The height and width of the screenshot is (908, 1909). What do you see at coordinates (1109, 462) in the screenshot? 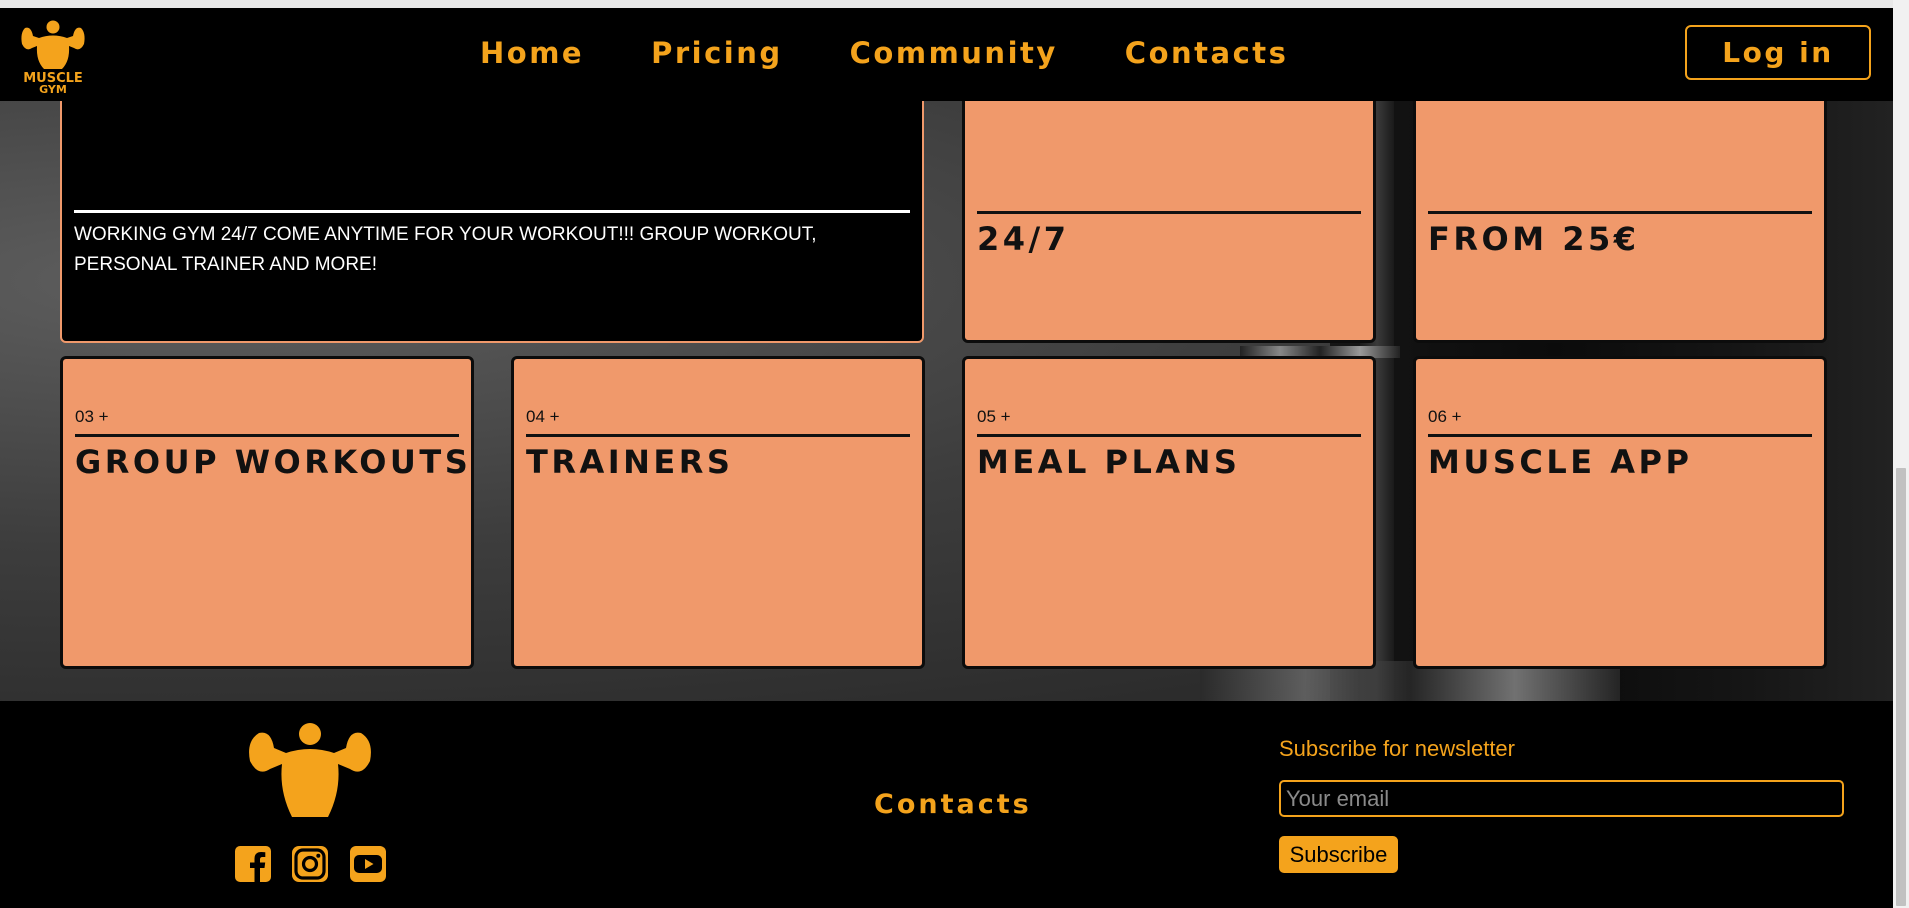
I see `feature-card-title: MEAL PLANS` at bounding box center [1109, 462].